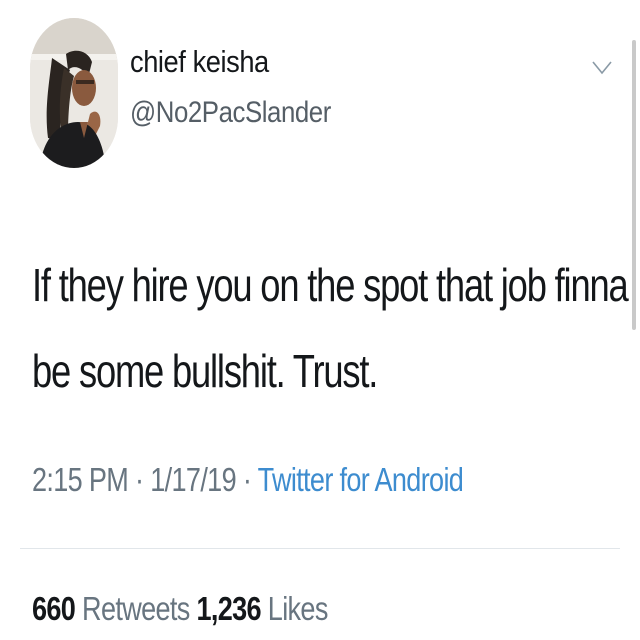 This screenshot has height=640, width=640. I want to click on scrollbar, so click(634, 185).